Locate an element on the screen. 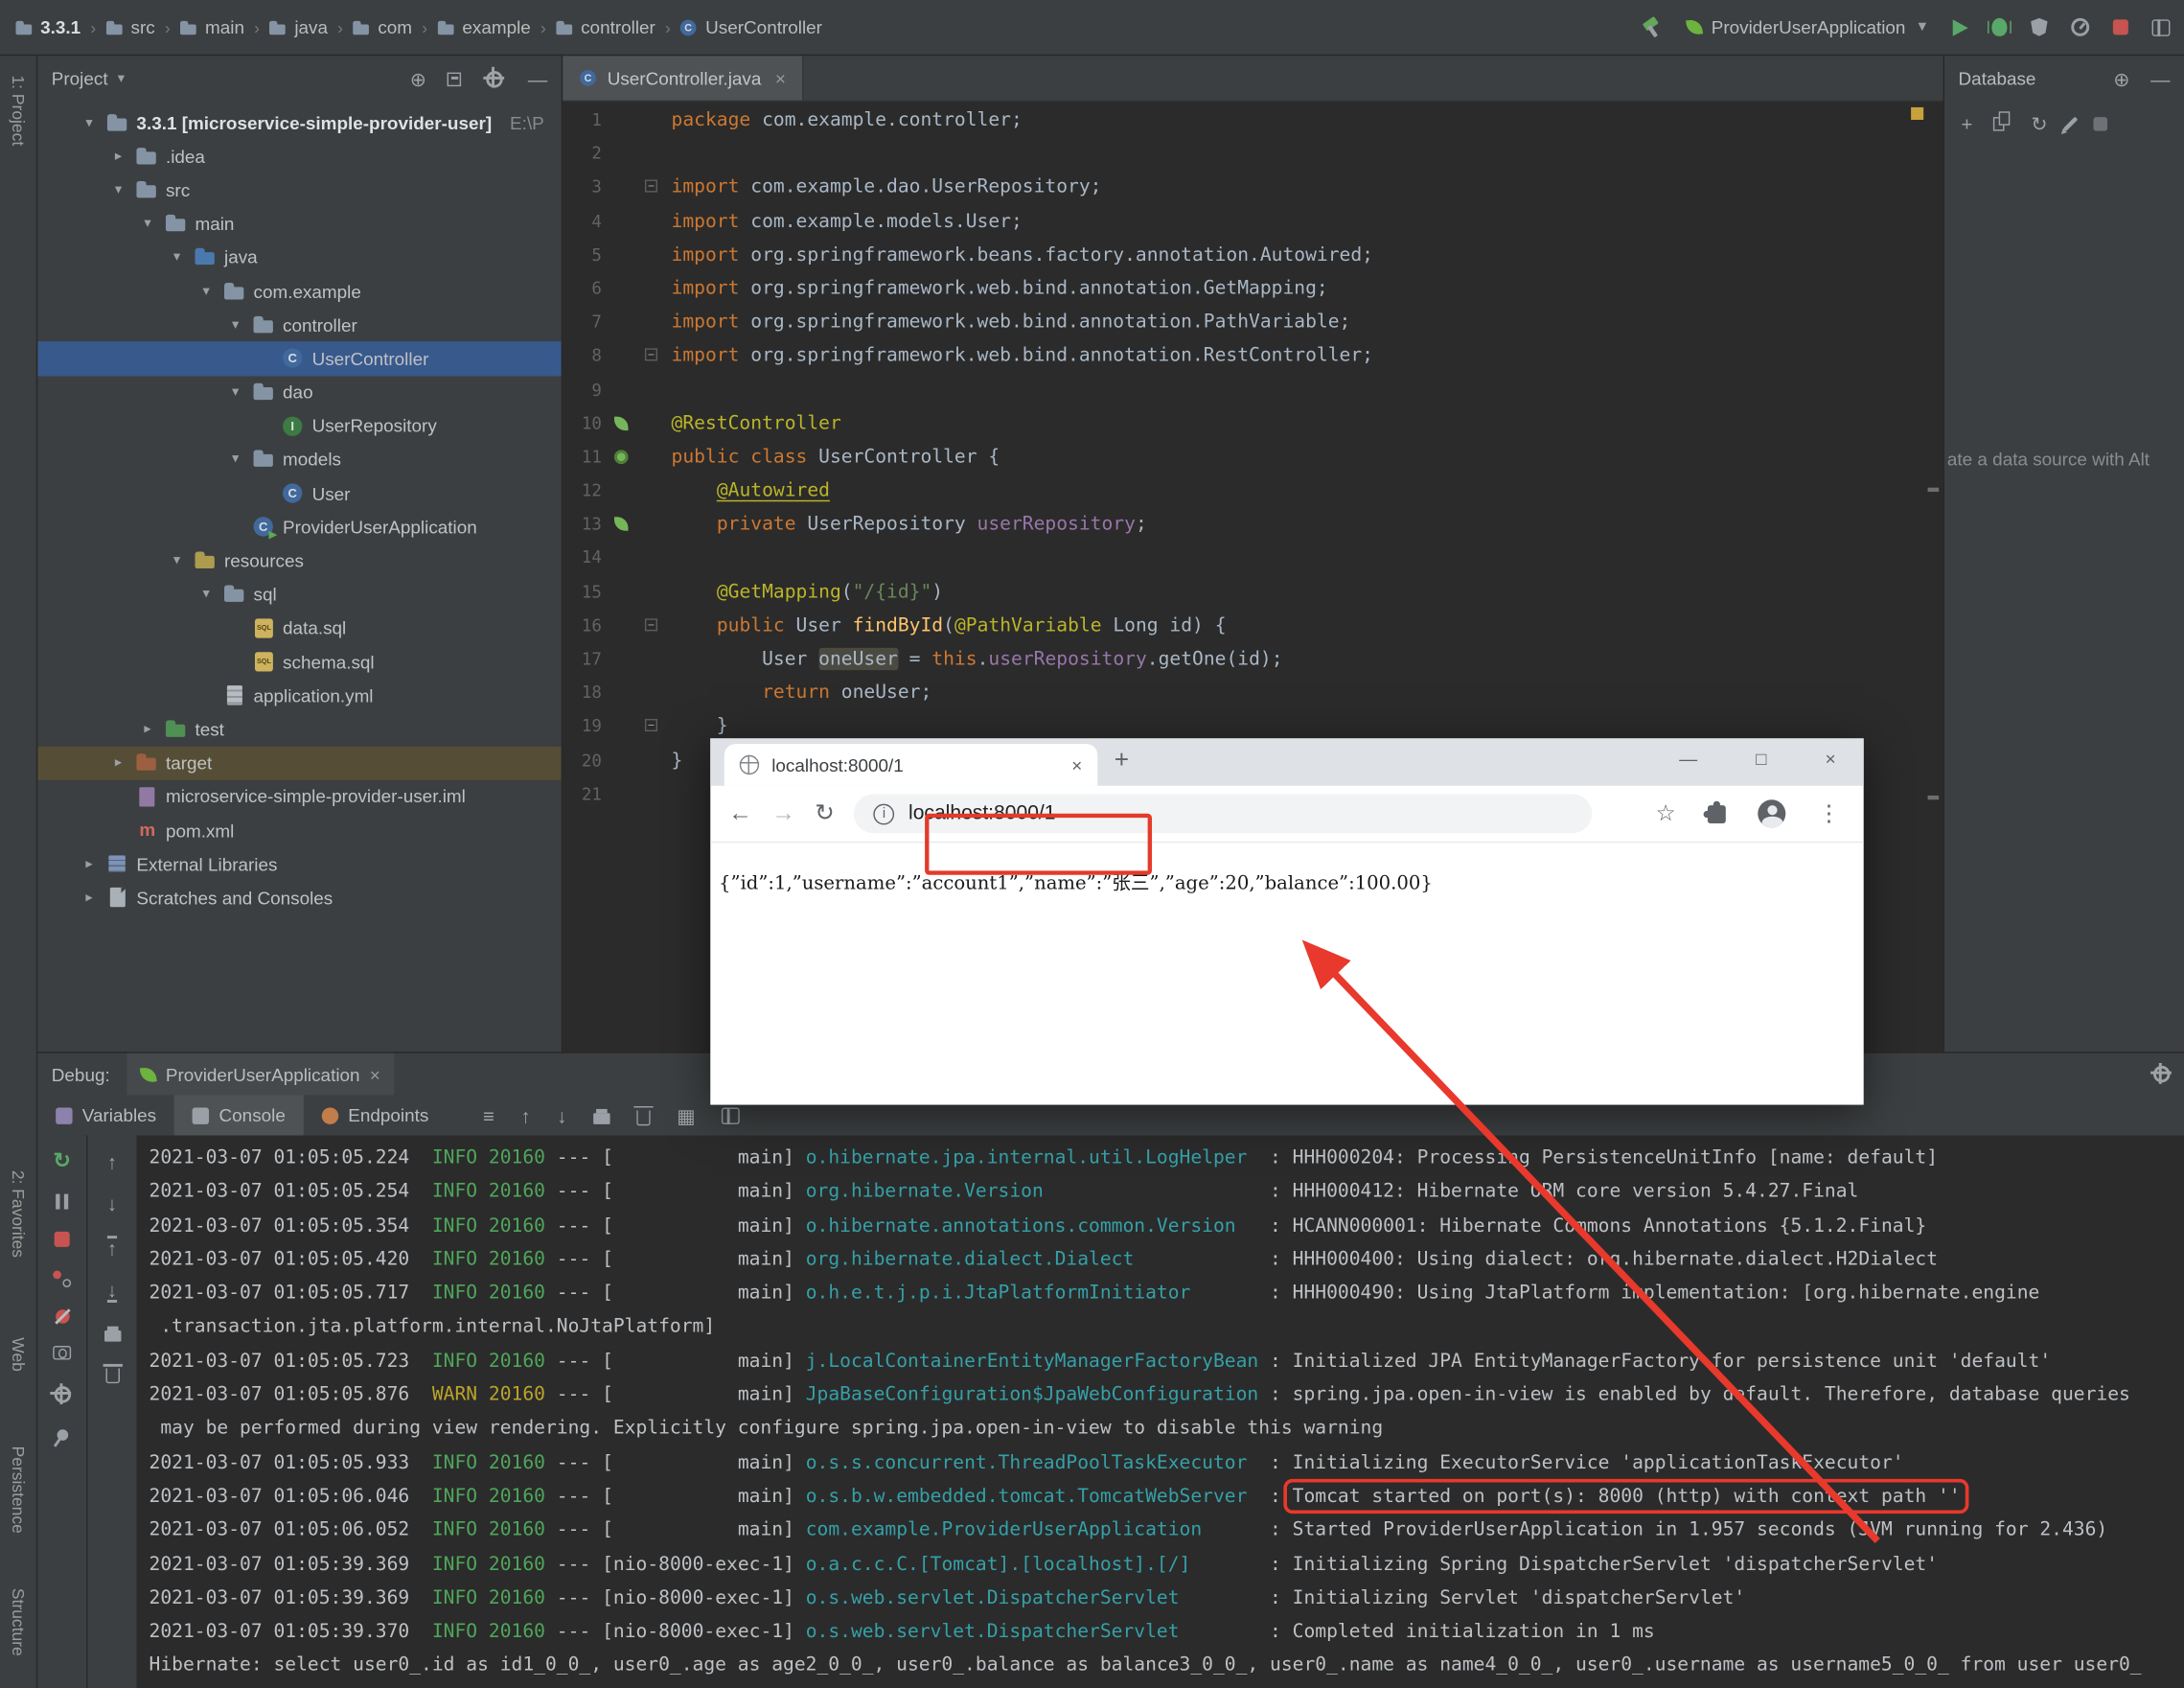 The width and height of the screenshot is (2184, 1688). code-line: 3 − import com.example.dao.UserRepository; is located at coordinates (1253, 187).